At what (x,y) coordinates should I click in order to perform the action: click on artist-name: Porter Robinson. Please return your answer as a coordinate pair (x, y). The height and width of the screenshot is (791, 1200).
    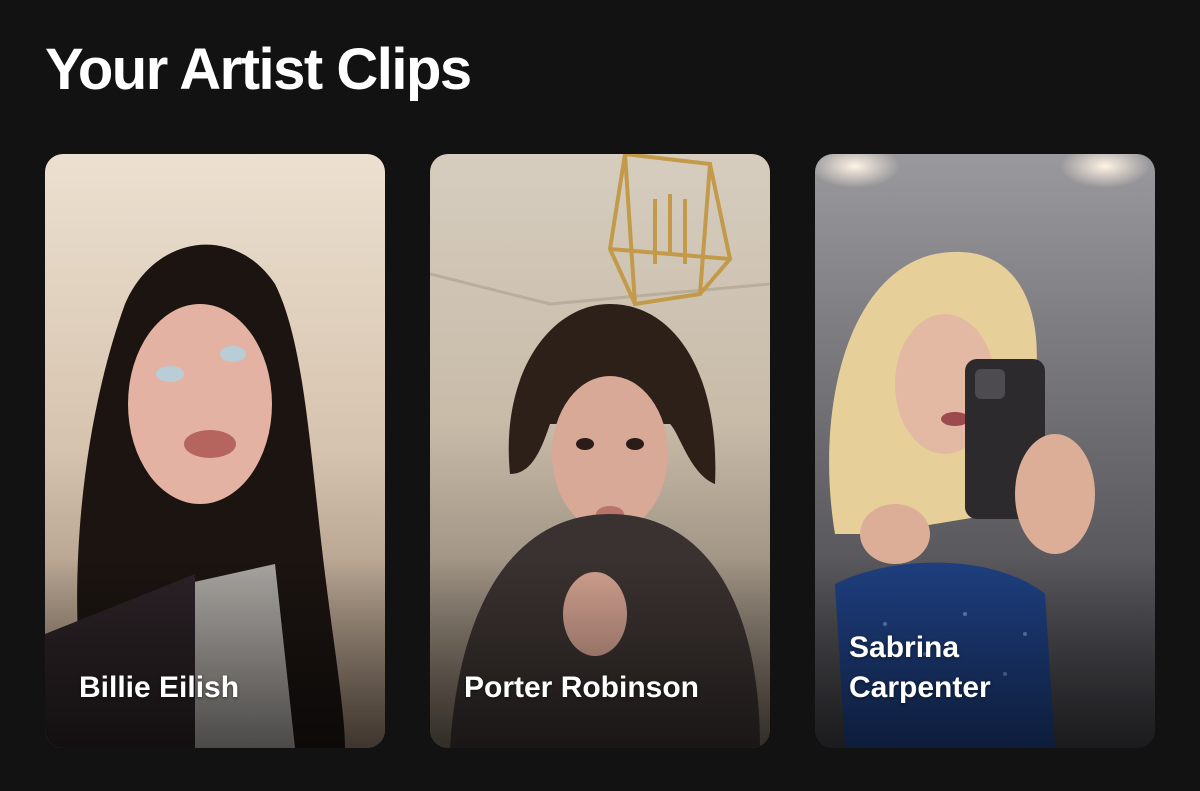
    Looking at the image, I should click on (582, 687).